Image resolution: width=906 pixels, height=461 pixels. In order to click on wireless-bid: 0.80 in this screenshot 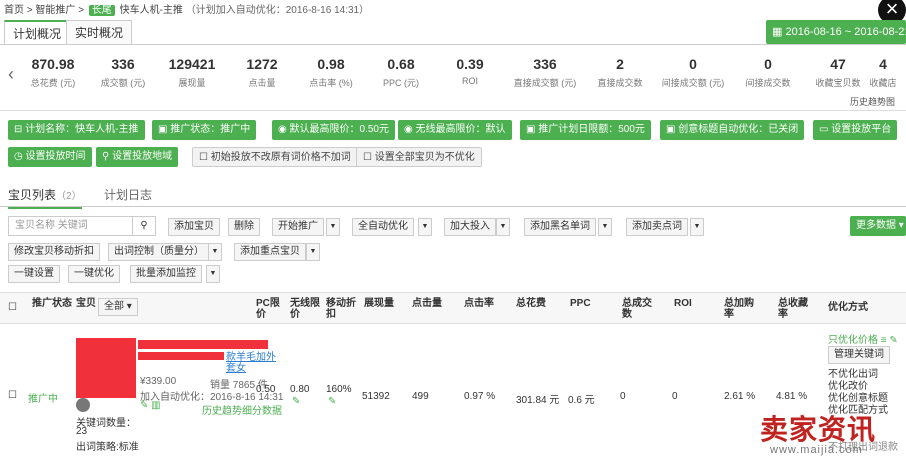, I will do `click(300, 389)`.